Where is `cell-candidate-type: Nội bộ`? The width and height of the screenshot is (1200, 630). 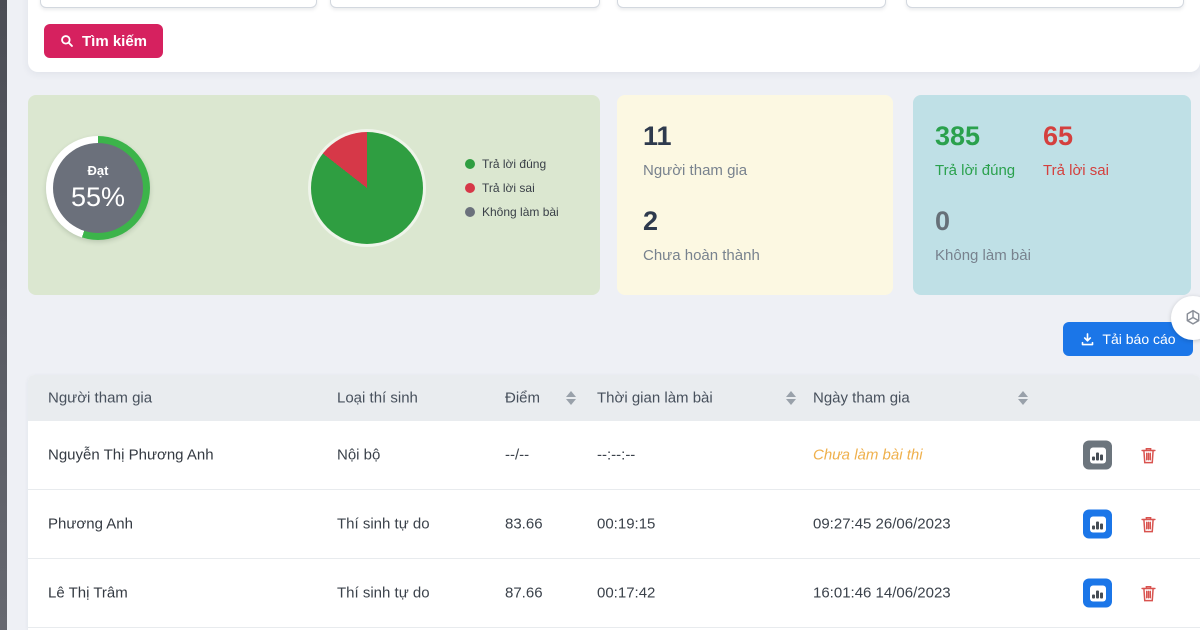 cell-candidate-type: Nội bộ is located at coordinates (359, 455).